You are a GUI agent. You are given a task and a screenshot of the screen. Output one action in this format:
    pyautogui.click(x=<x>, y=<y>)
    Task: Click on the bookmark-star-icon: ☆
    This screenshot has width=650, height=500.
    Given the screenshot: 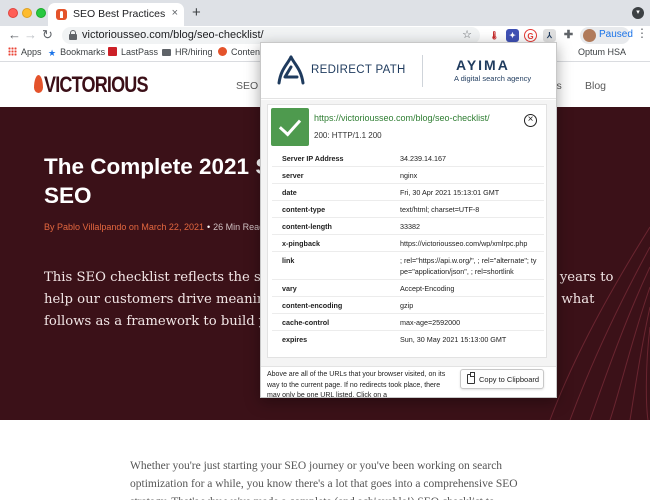 What is the action you would take?
    pyautogui.click(x=467, y=34)
    